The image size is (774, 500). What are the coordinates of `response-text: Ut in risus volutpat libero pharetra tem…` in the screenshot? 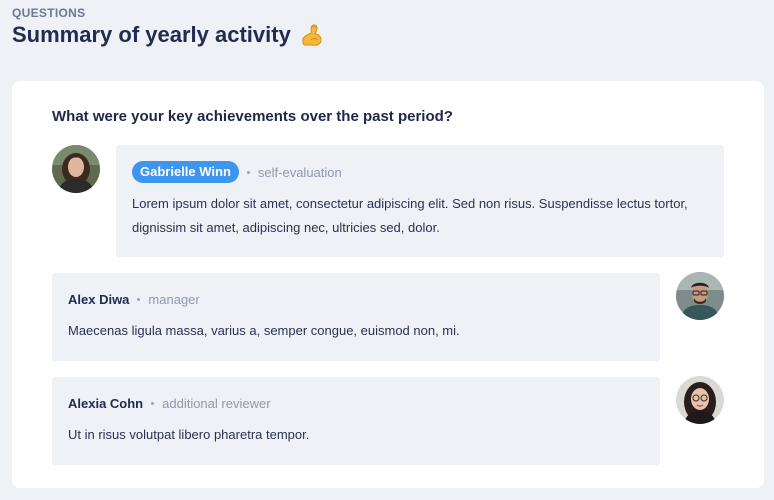 It's located at (189, 434).